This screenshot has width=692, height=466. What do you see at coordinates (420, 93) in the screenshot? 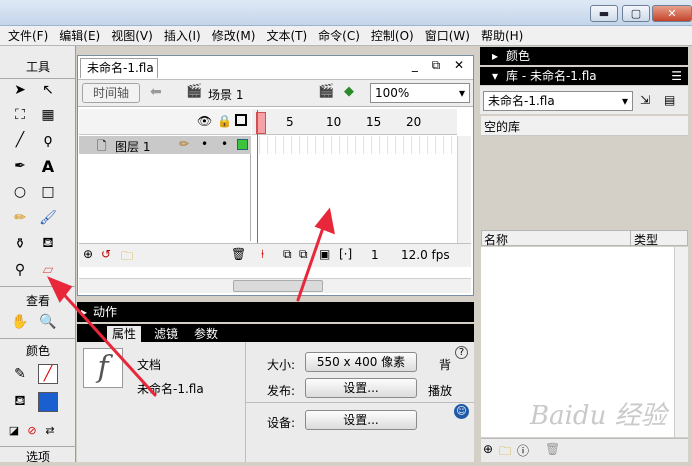
I see `zoom-select: 100% ▾` at bounding box center [420, 93].